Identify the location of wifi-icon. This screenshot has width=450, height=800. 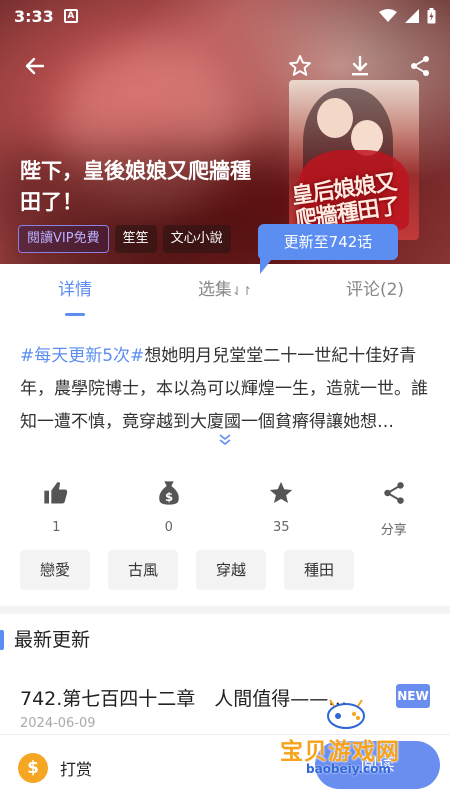
(388, 15).